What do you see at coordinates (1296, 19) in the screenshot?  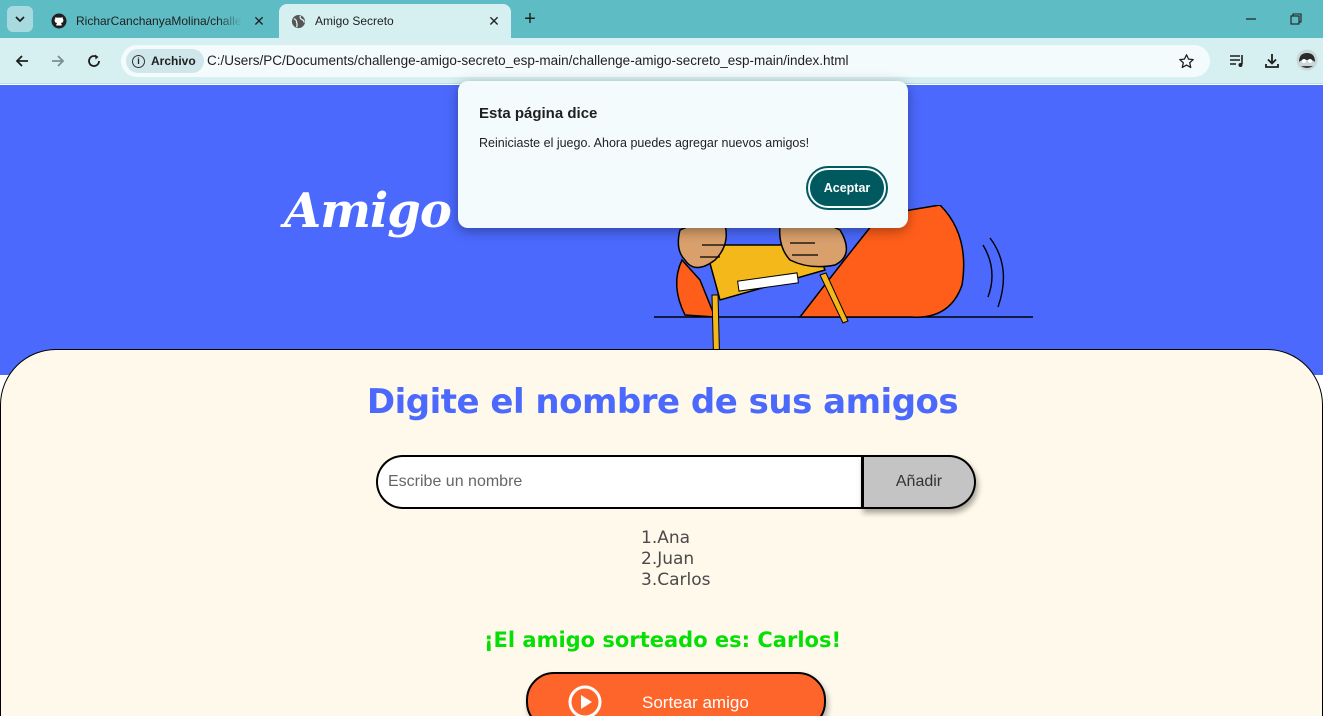 I see `restore-icon` at bounding box center [1296, 19].